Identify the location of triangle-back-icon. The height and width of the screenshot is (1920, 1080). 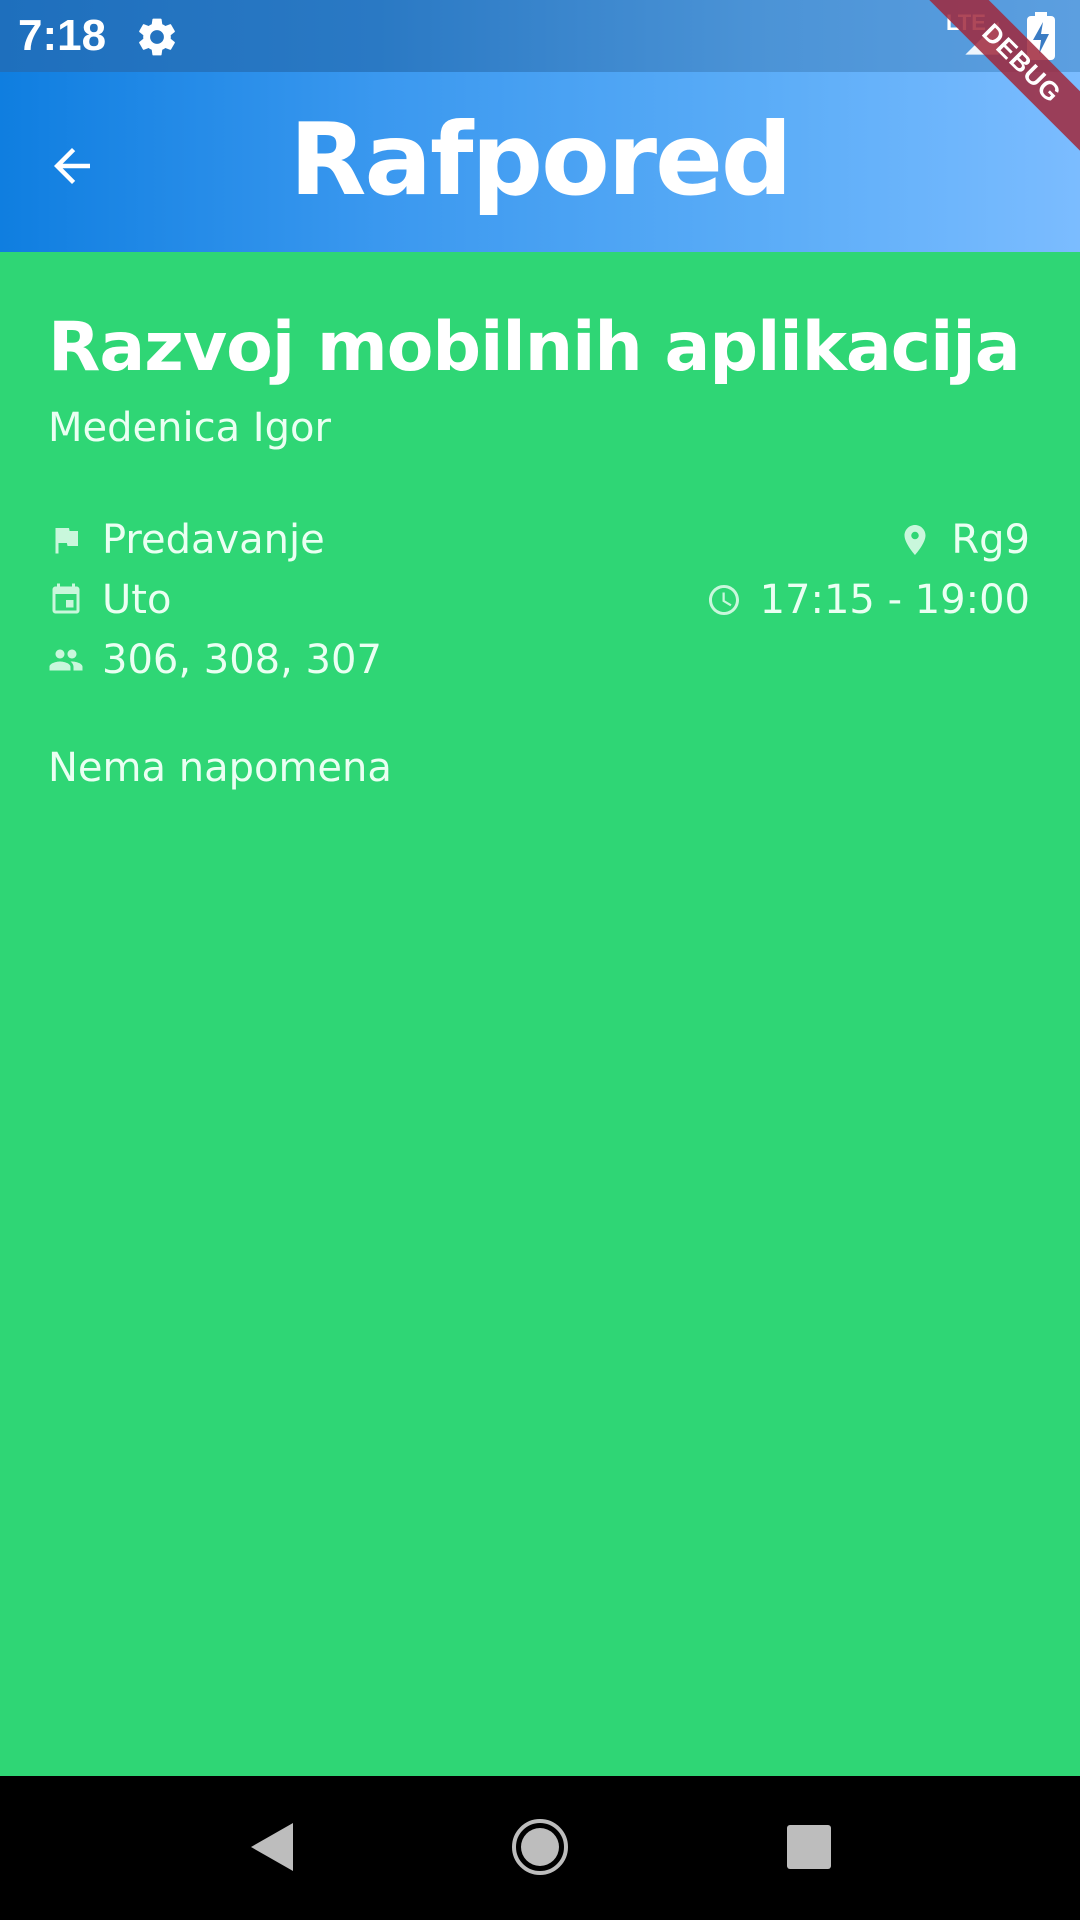
(272, 1847).